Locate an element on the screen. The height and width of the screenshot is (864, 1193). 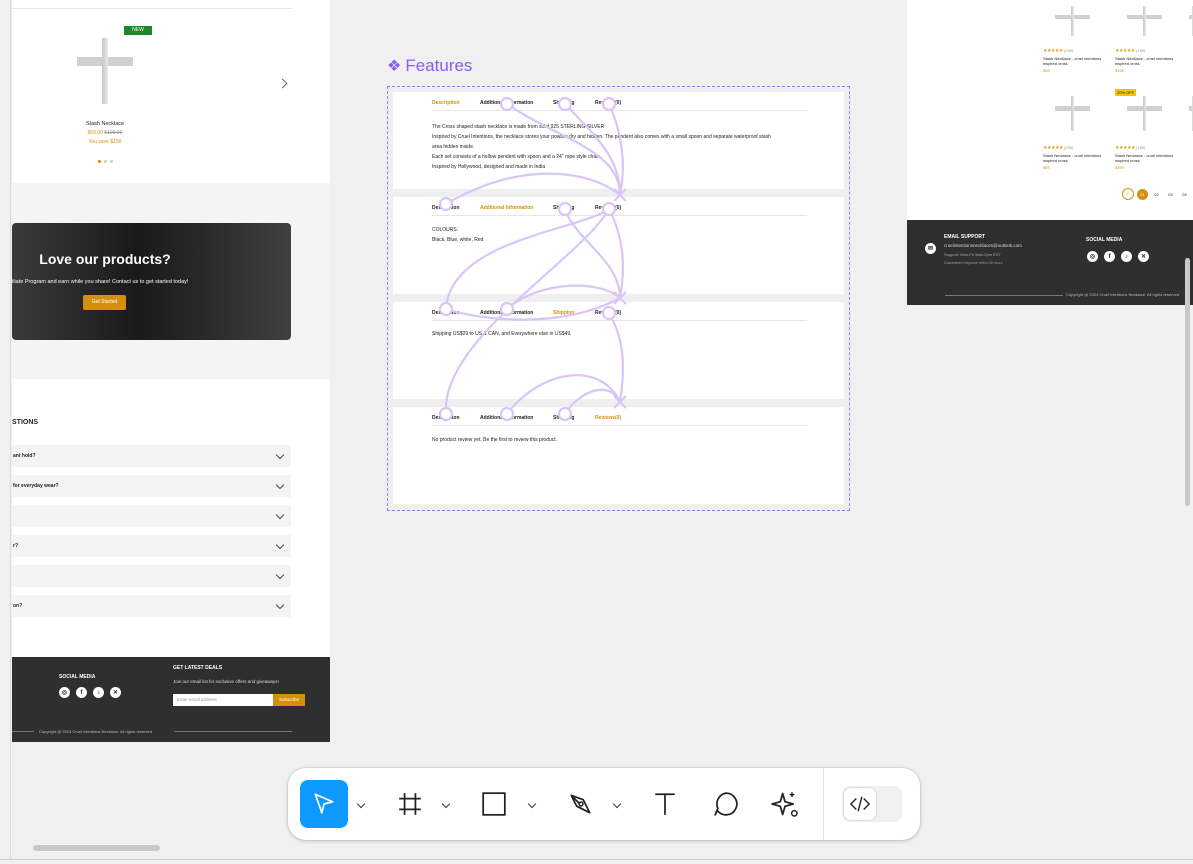
comment-tool is located at coordinates (726, 804).